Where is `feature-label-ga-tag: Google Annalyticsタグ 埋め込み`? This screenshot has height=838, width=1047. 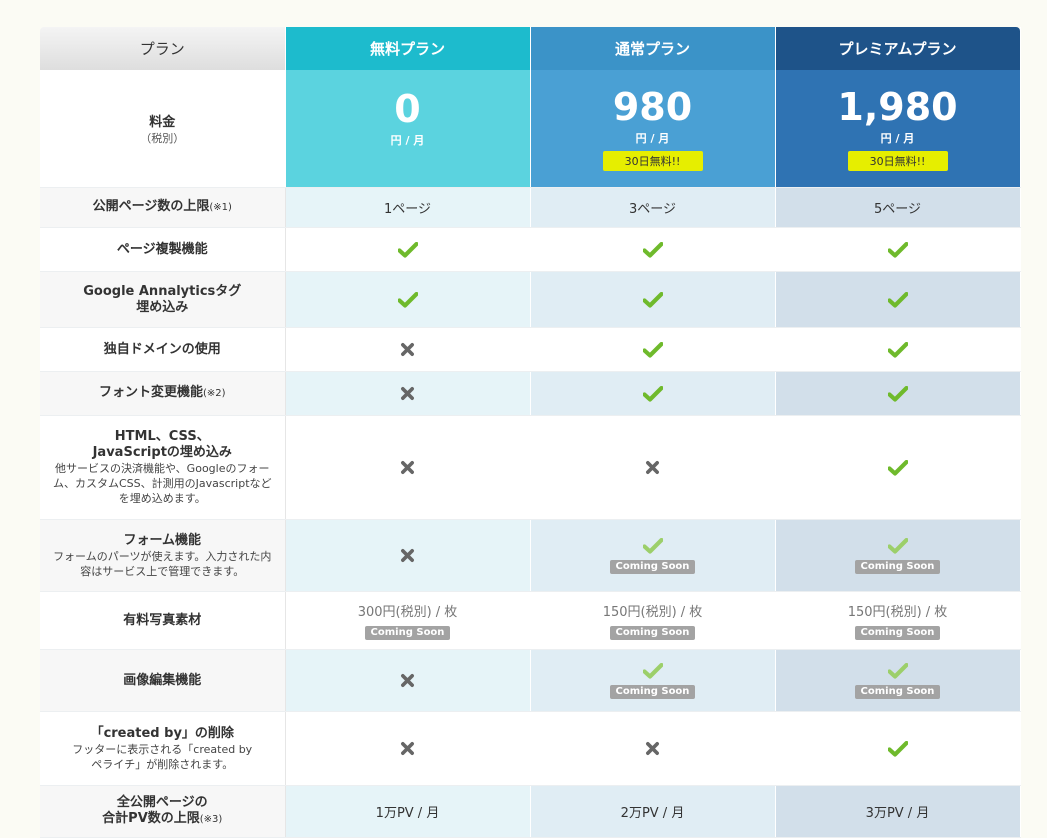
feature-label-ga-tag: Google Annalyticsタグ 埋め込み is located at coordinates (163, 299).